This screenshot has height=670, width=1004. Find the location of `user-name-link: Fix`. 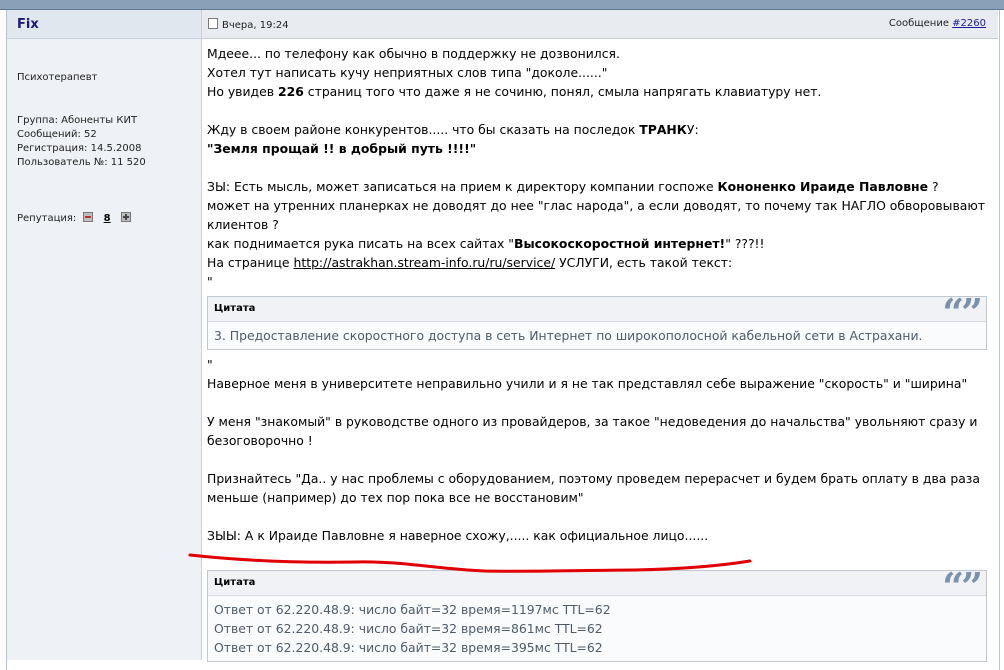

user-name-link: Fix is located at coordinates (28, 24).